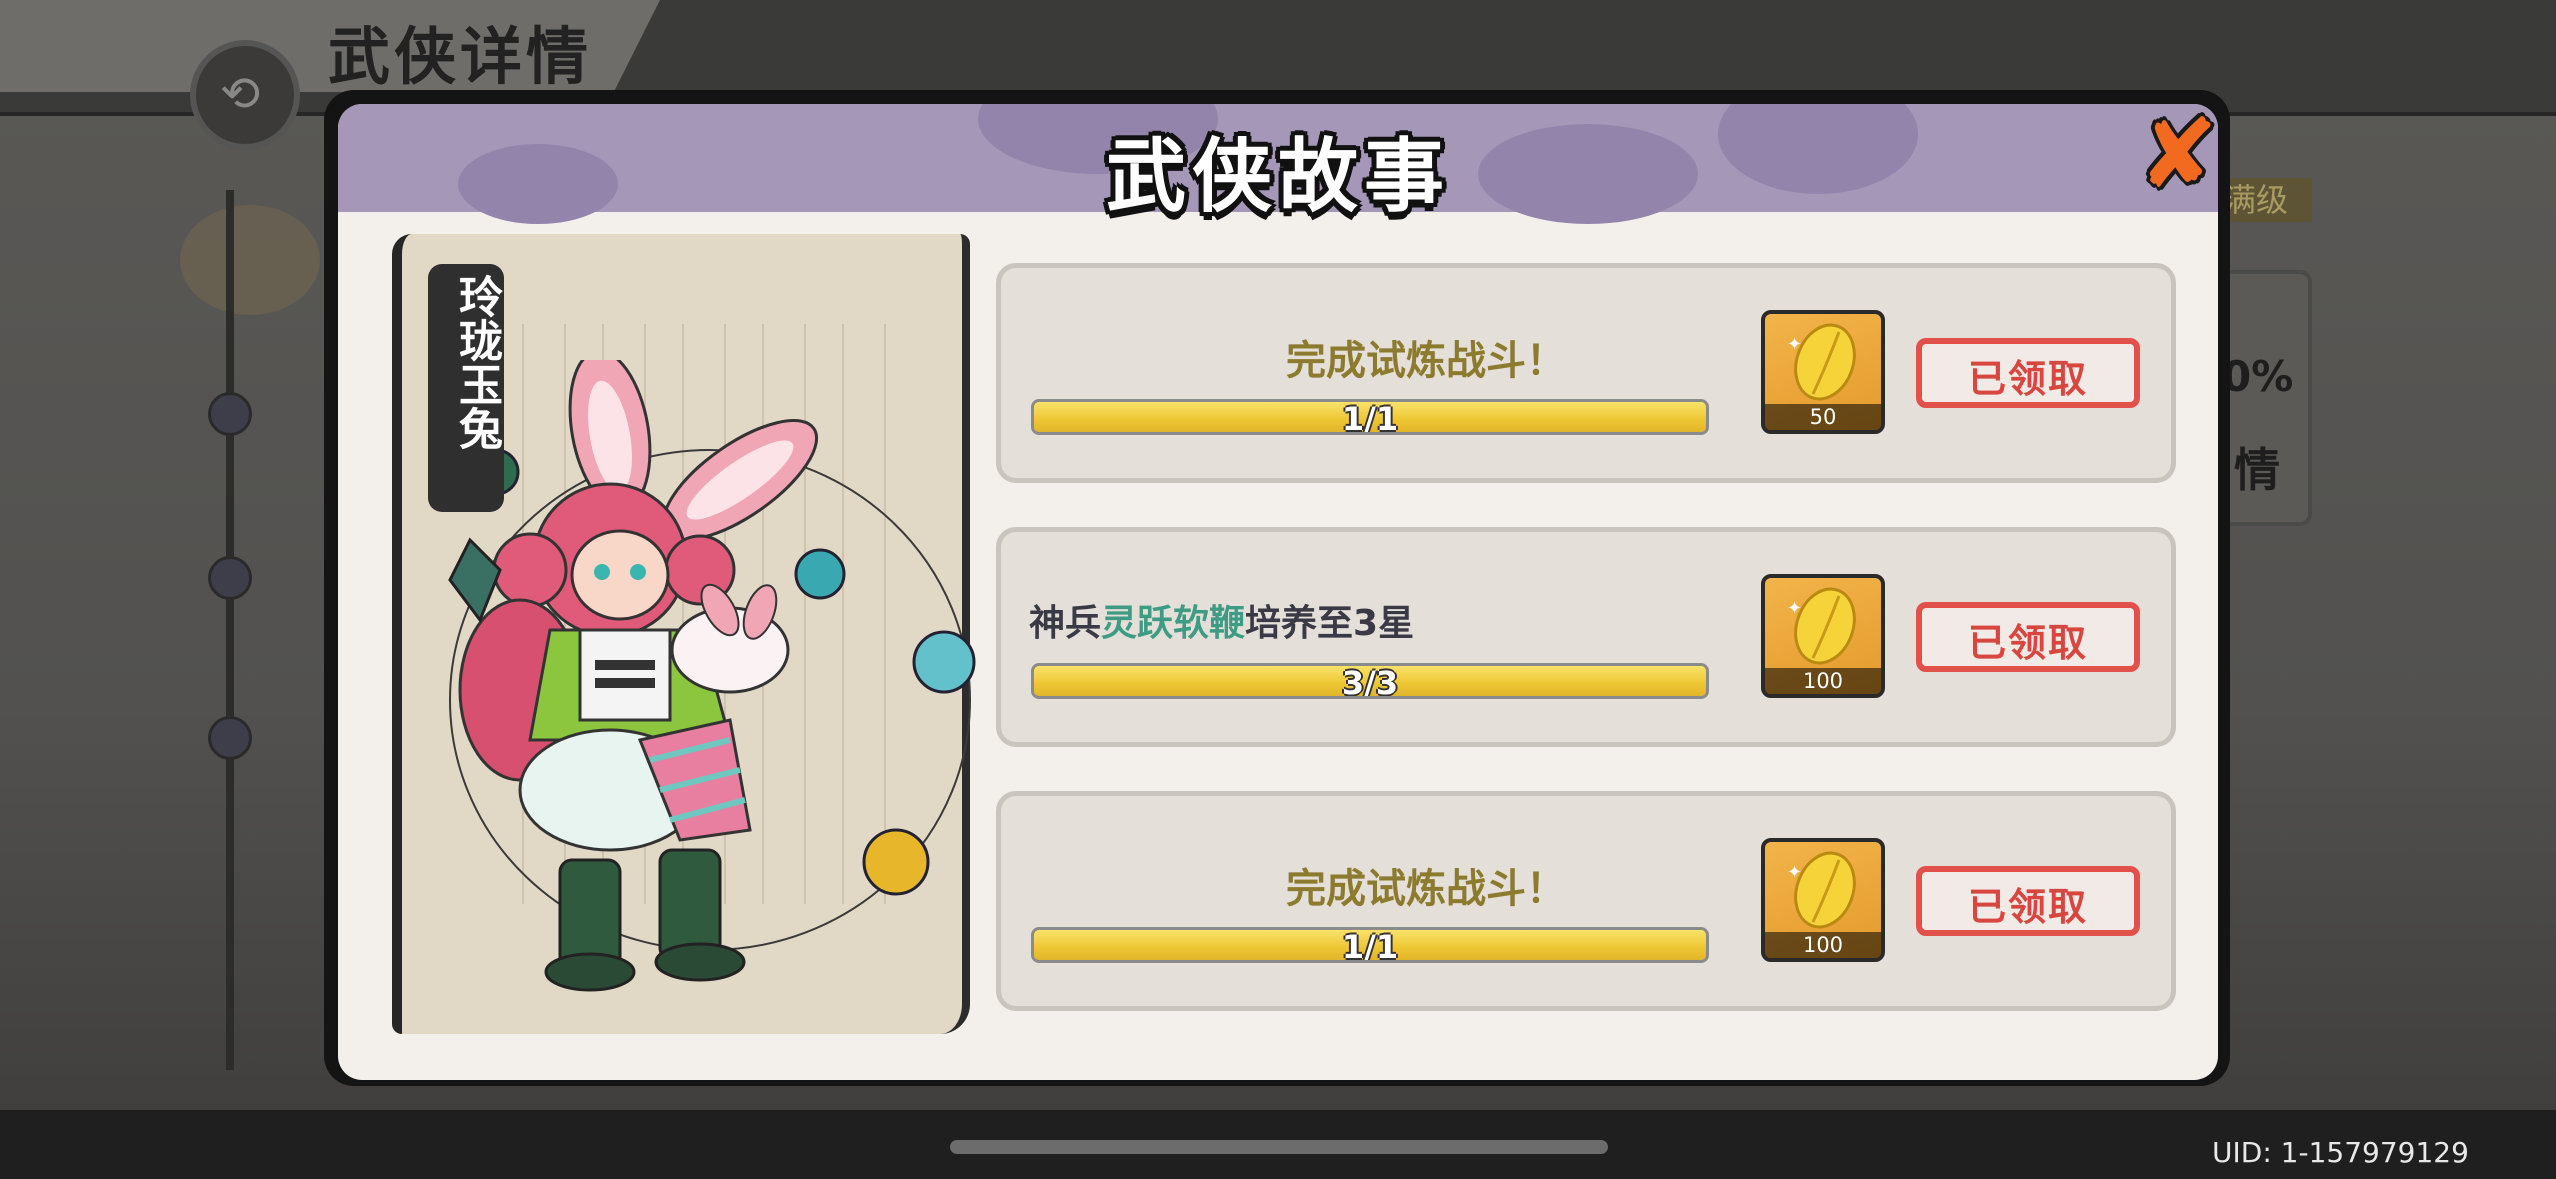  Describe the element at coordinates (1330, 623) in the screenshot. I see `task-text-suffix: 培养至3星` at that location.